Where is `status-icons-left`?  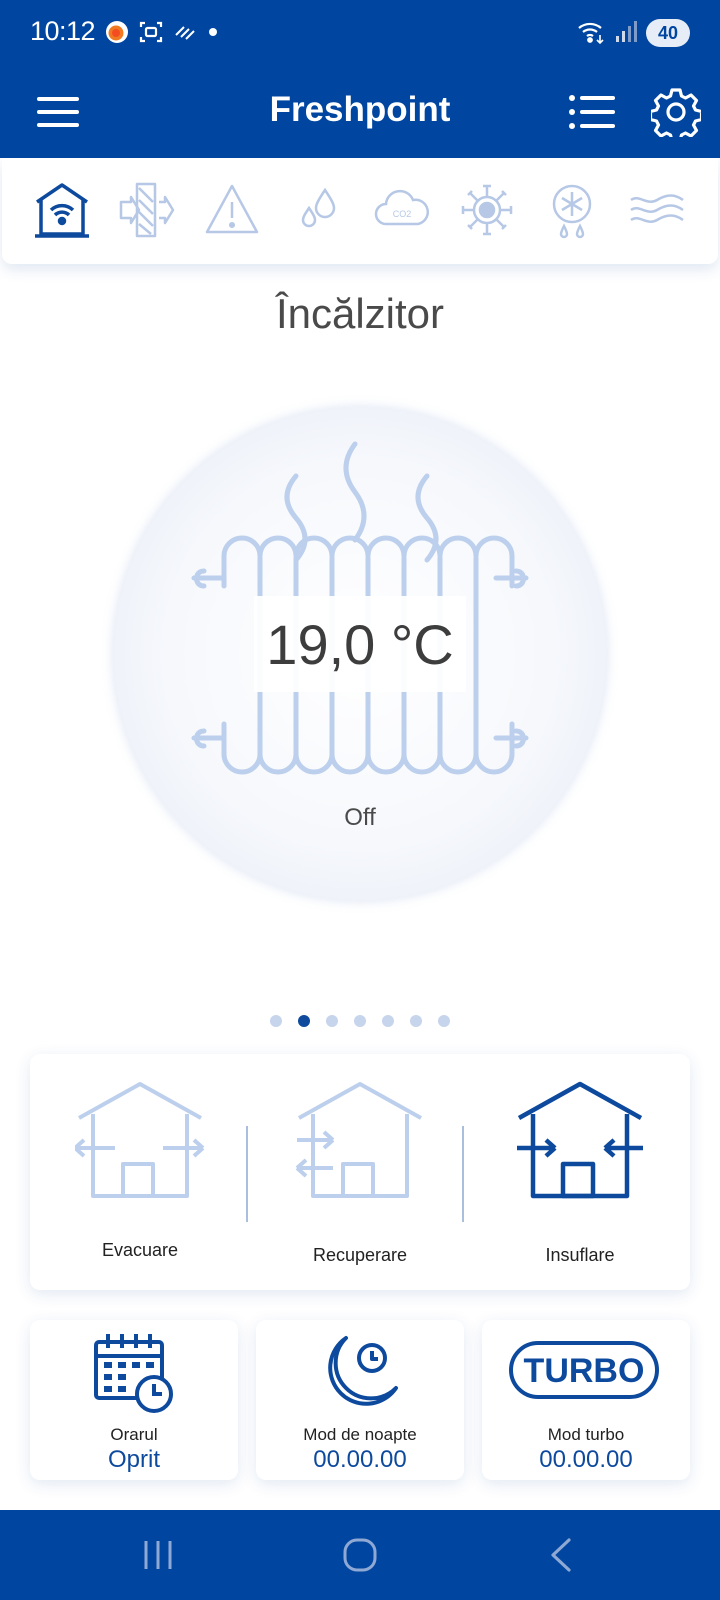
status-icons-left is located at coordinates (162, 34).